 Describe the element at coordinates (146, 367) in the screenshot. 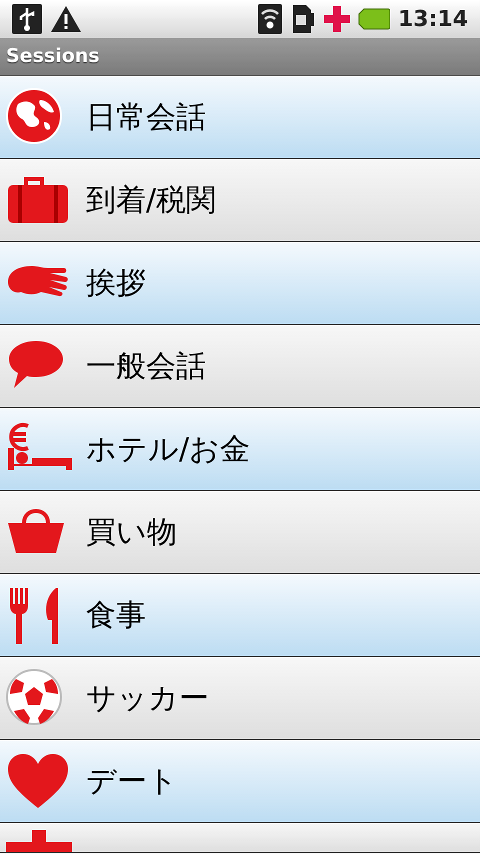

I see `session-label: 一般会話` at that location.